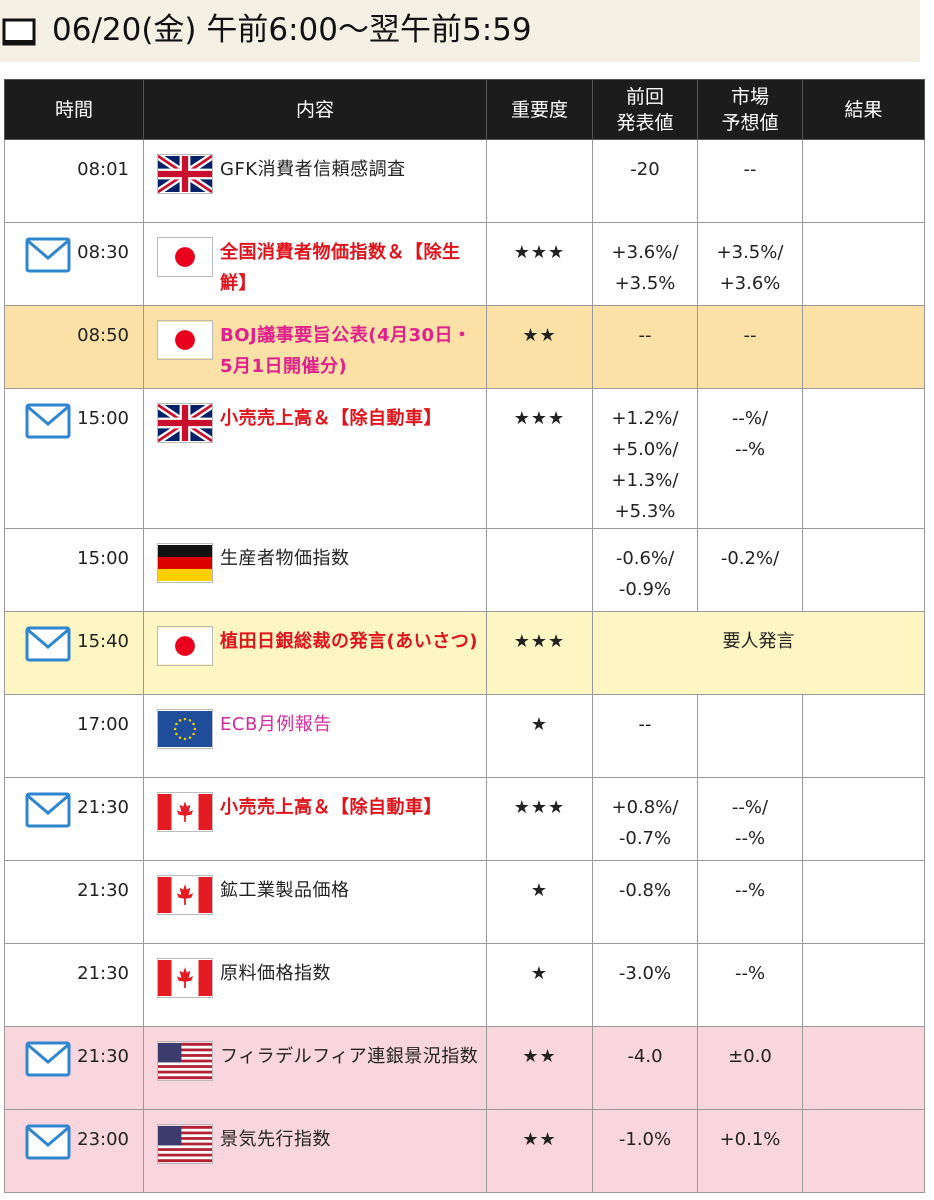  Describe the element at coordinates (645, 181) in the screenshot. I see `previous-cell: -20` at that location.